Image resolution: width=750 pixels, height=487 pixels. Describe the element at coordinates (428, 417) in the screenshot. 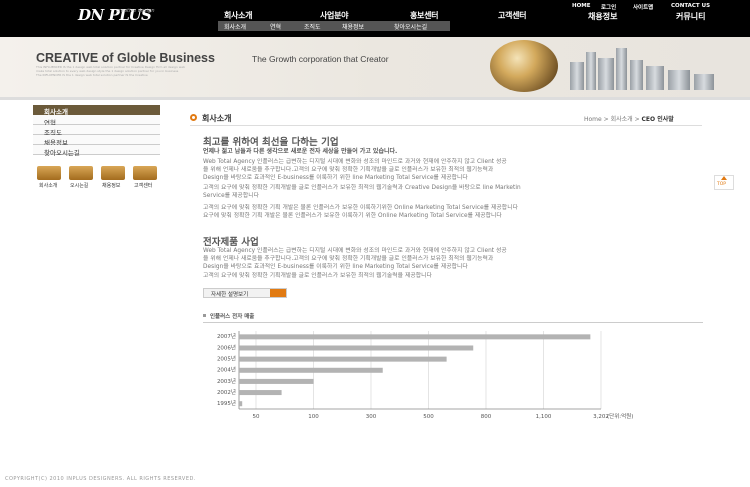

I see `chart-x-tick: 500` at that location.